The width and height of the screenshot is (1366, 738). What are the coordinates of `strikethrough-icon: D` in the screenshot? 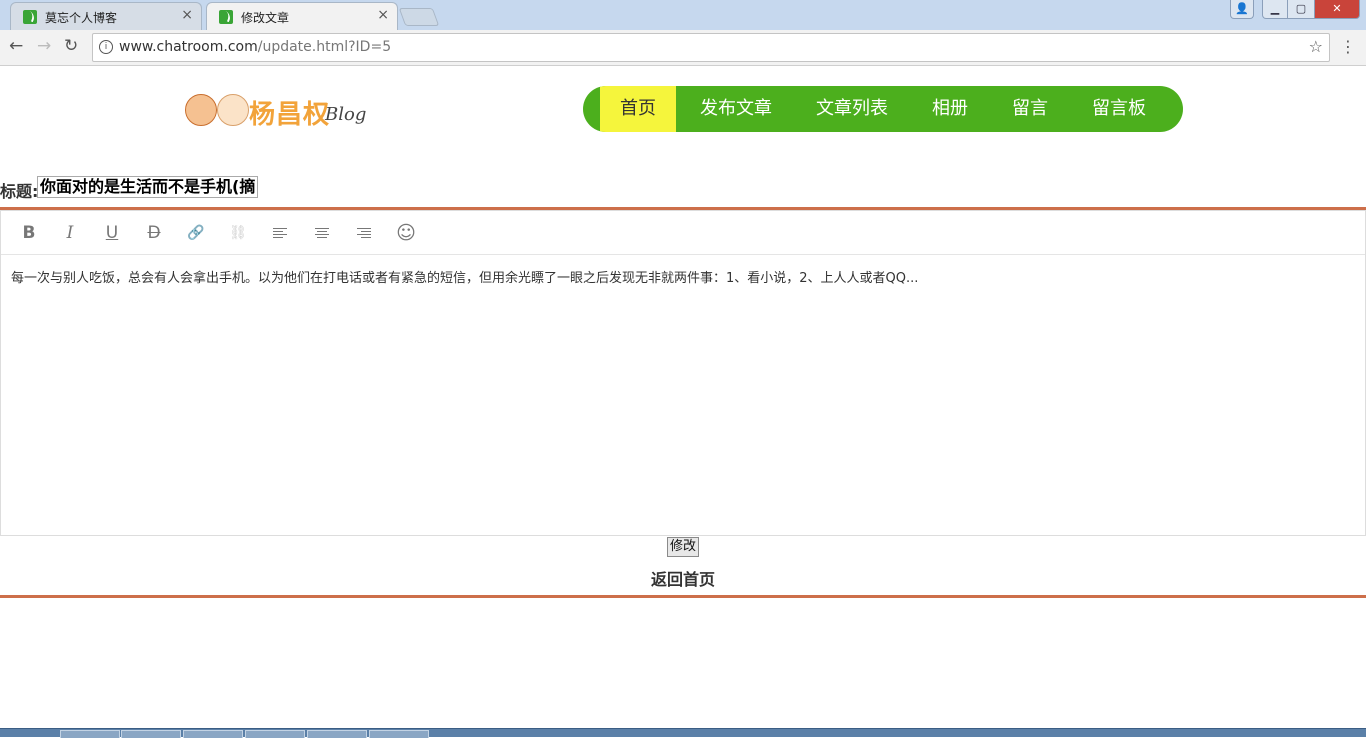 It's located at (154, 233).